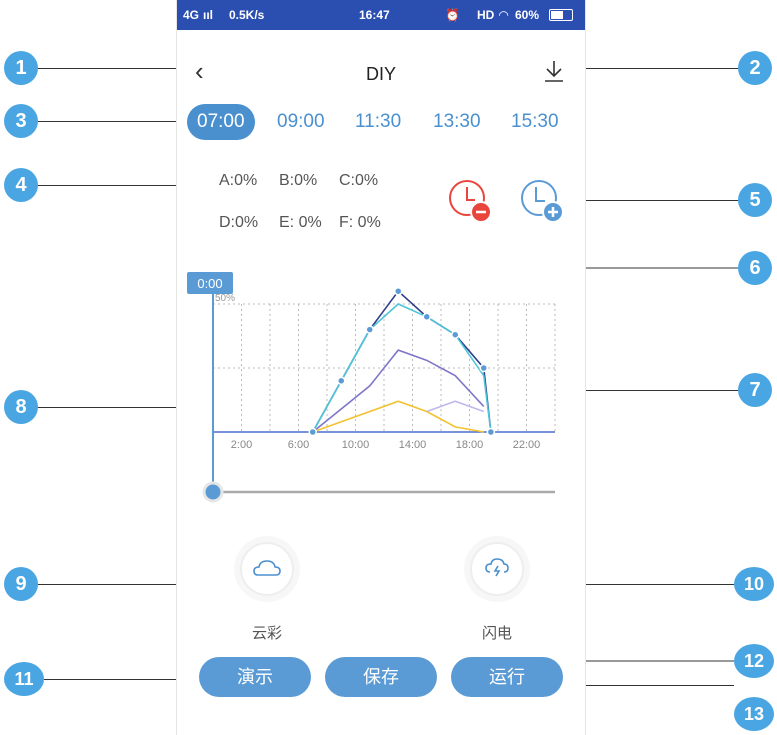 The width and height of the screenshot is (777, 735). I want to click on callout-4: 4, so click(21, 185).